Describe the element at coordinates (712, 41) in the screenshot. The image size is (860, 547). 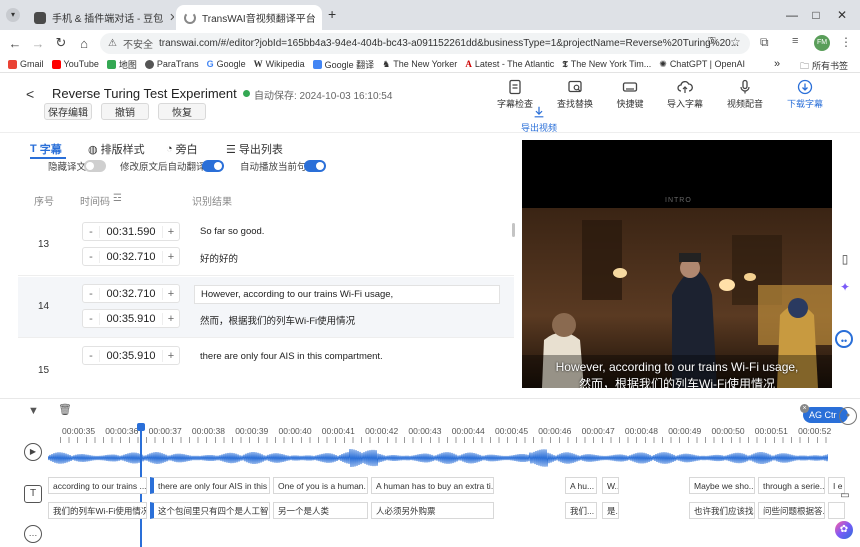
I see `password-key-icon: ⚿` at that location.